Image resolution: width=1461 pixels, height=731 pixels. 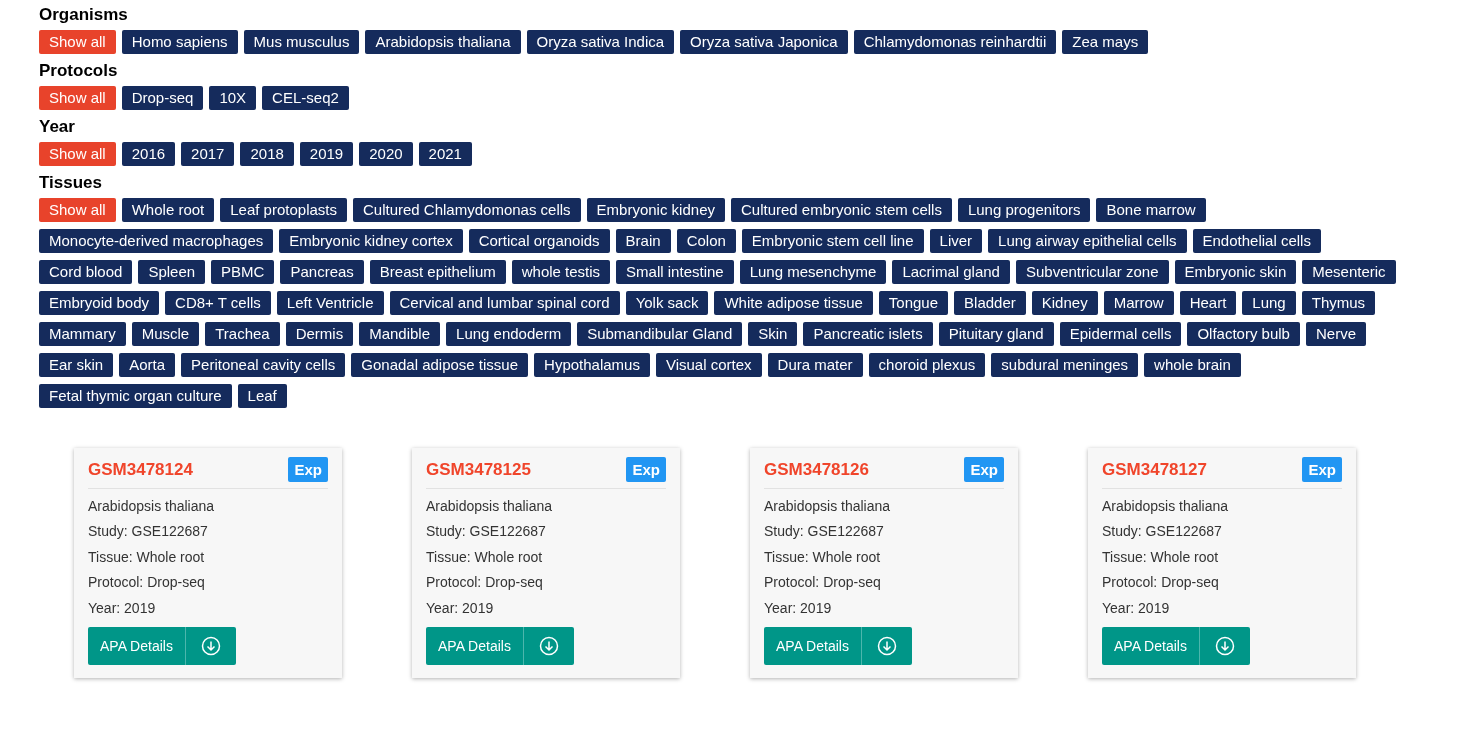 What do you see at coordinates (1243, 334) in the screenshot?
I see `filter-option: Olfactory bulb` at bounding box center [1243, 334].